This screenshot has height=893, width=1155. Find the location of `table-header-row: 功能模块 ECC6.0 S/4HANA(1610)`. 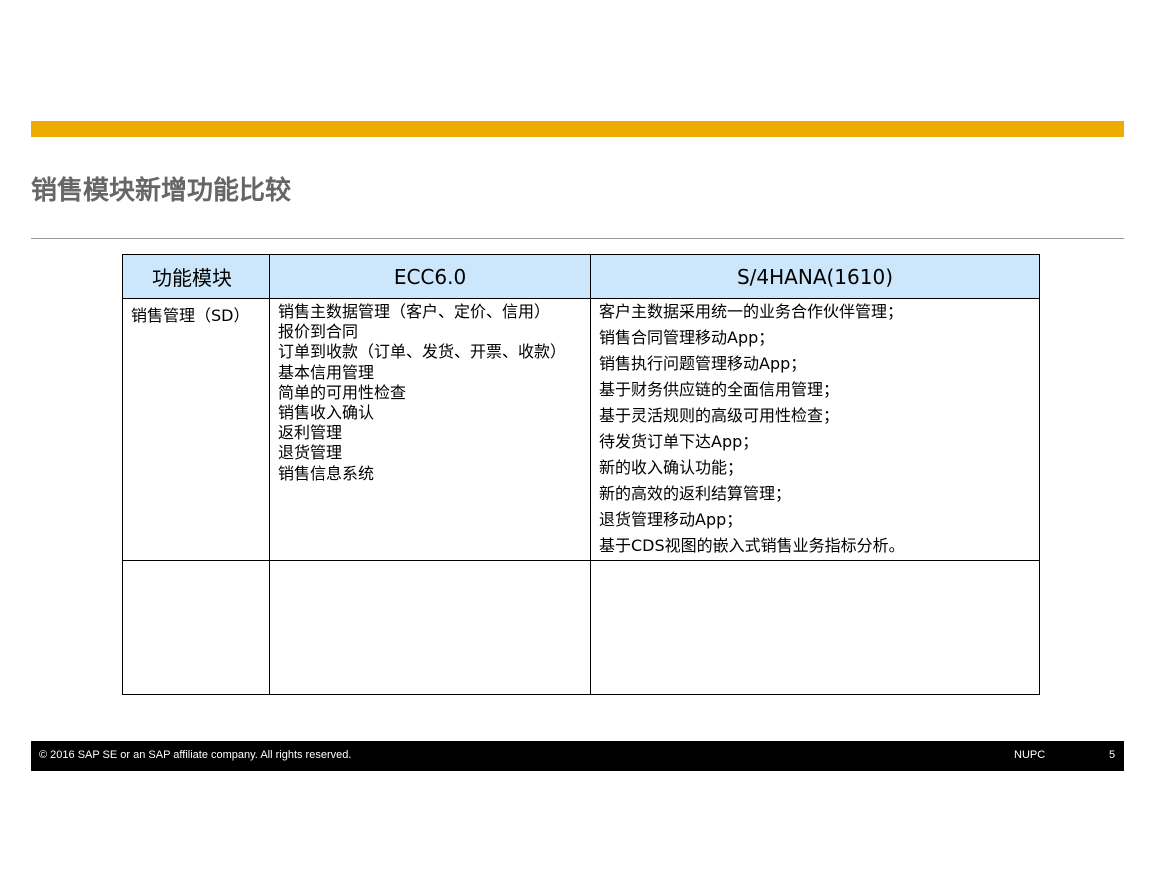

table-header-row: 功能模块 ECC6.0 S/4HANA(1610) is located at coordinates (581, 276).